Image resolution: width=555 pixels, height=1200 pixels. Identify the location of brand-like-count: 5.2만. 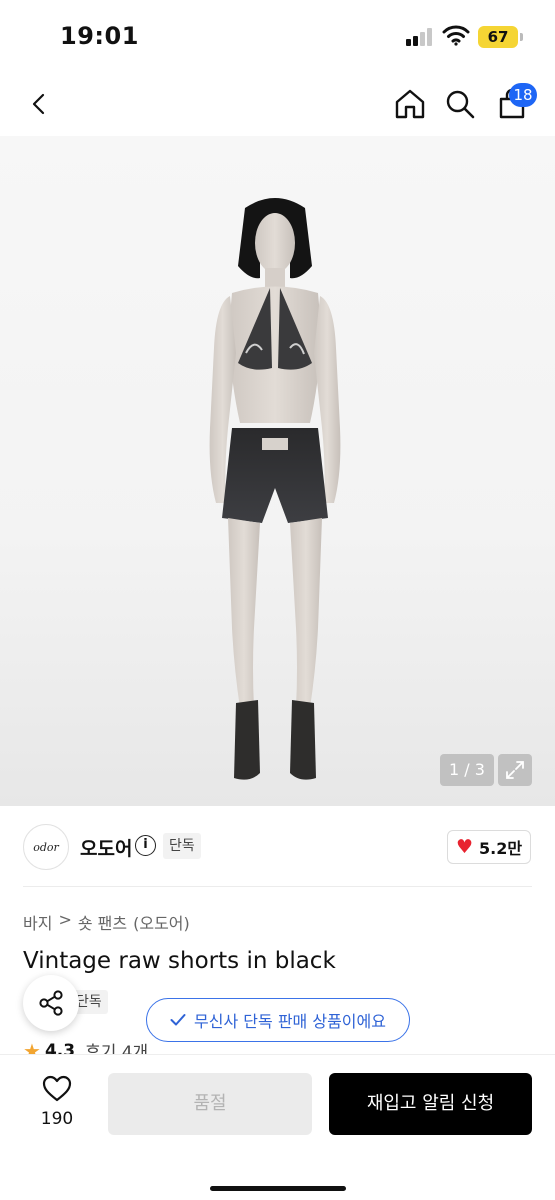
(500, 848).